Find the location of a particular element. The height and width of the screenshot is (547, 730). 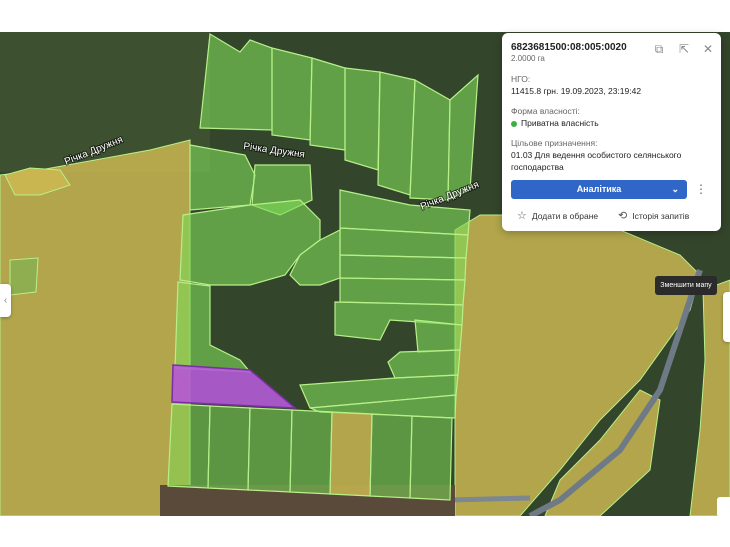

ownership-label: Форма власності: is located at coordinates (545, 111).